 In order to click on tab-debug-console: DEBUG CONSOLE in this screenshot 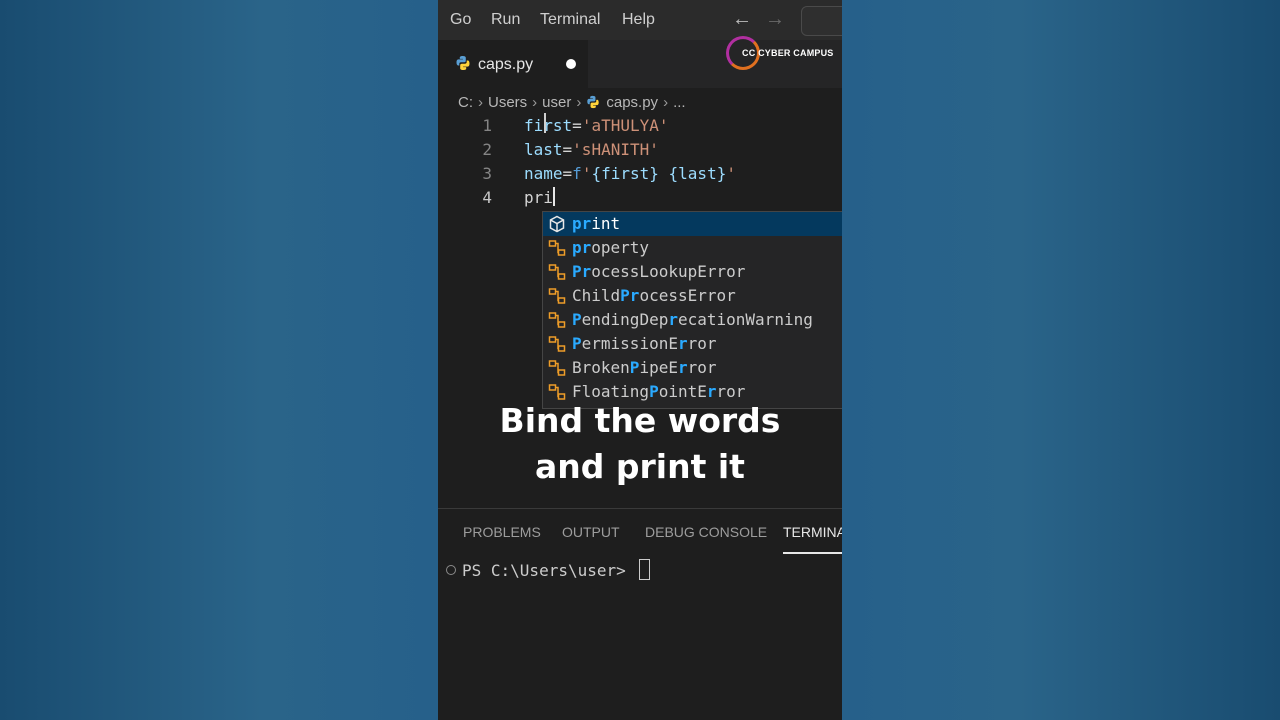, I will do `click(706, 532)`.